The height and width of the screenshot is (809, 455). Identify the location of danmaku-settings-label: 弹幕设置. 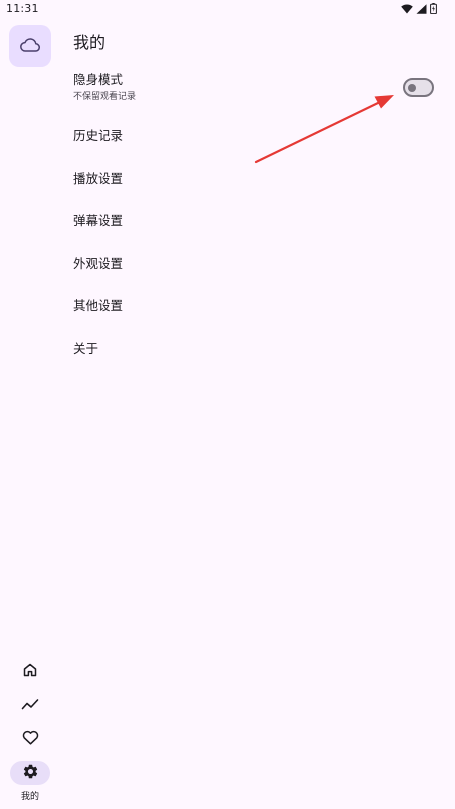
(98, 220).